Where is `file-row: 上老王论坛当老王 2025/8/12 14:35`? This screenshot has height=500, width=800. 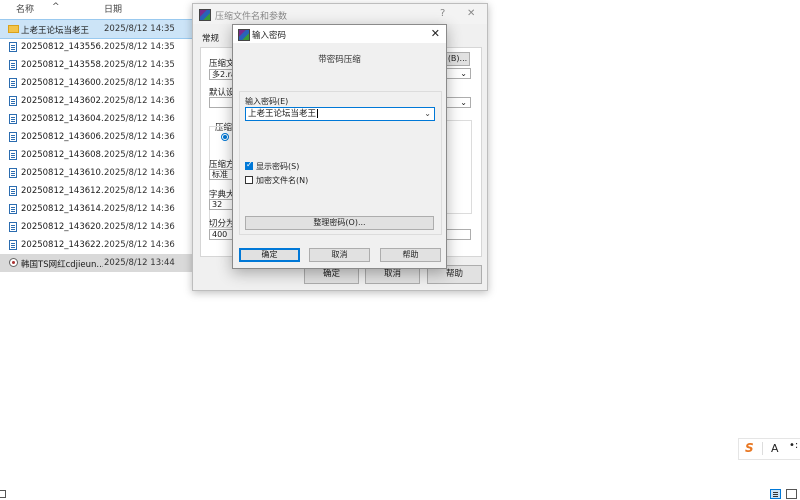
file-row: 上老王论坛当老王 2025/8/12 14:35 is located at coordinates (96, 29).